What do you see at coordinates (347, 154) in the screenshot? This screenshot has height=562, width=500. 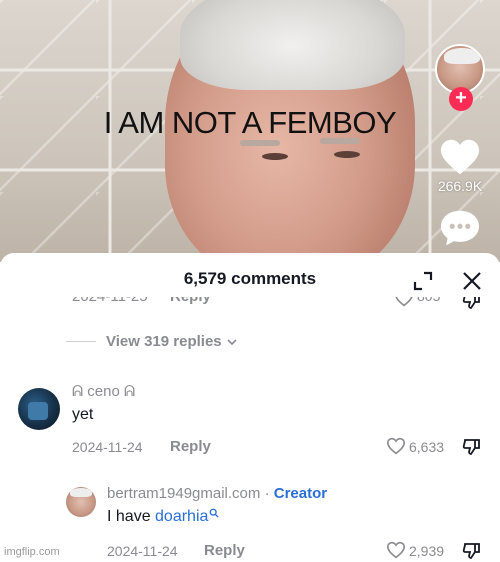 I see `right-eye` at bounding box center [347, 154].